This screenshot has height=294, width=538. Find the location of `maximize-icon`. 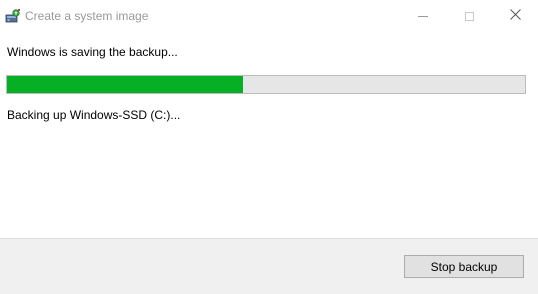

maximize-icon is located at coordinates (469, 16).